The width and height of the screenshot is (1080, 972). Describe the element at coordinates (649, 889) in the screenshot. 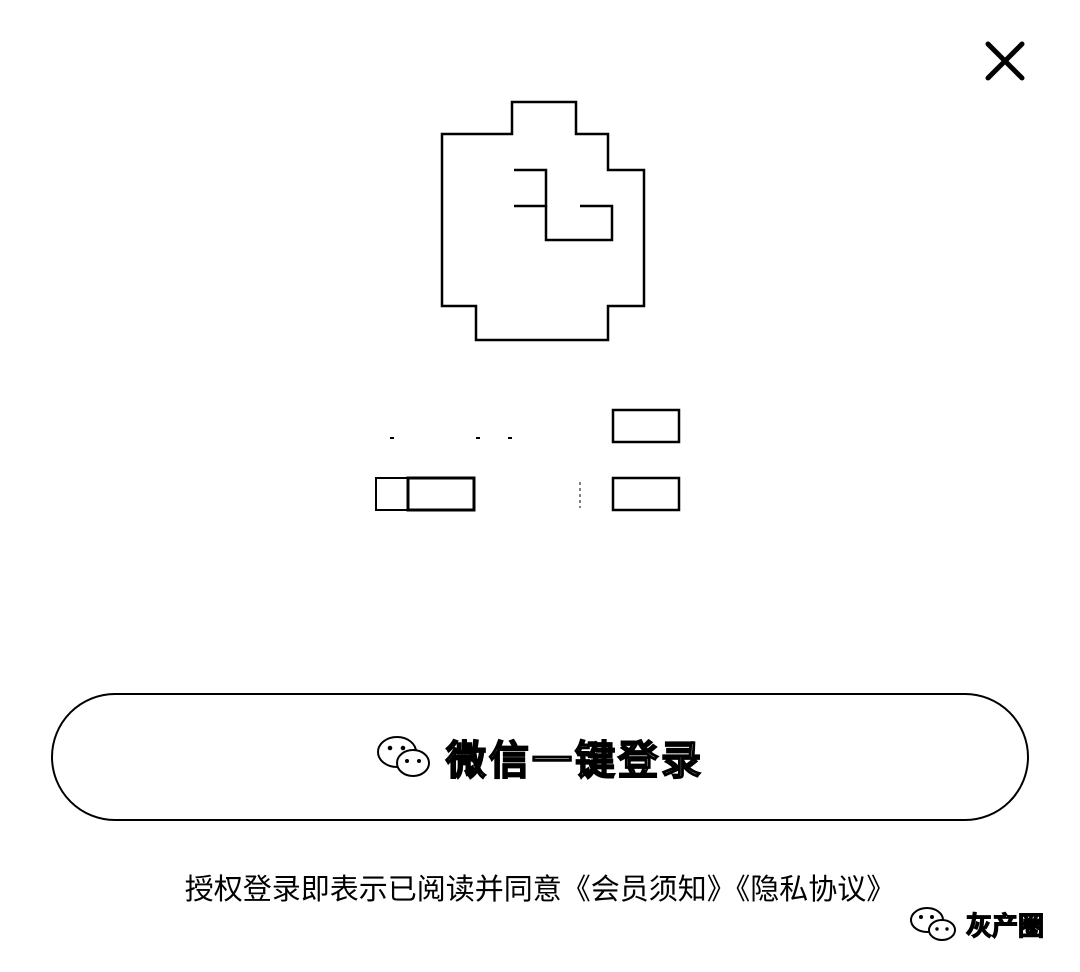

I see `member-notice-link: 《会员须知》` at that location.